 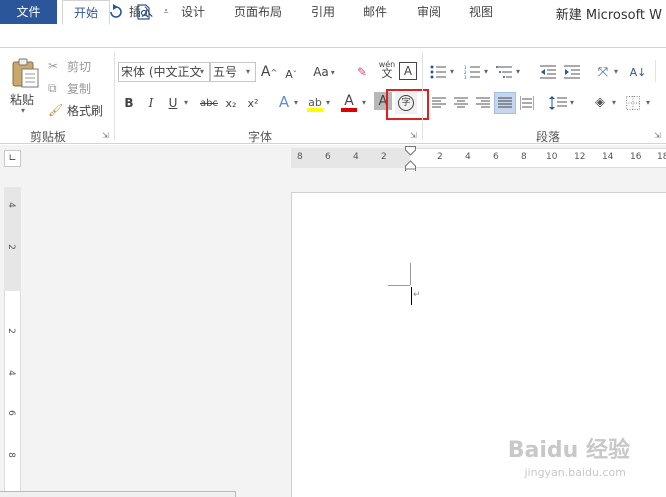 What do you see at coordinates (258, 12) in the screenshot?
I see `tab-page-layout: 页面布局` at bounding box center [258, 12].